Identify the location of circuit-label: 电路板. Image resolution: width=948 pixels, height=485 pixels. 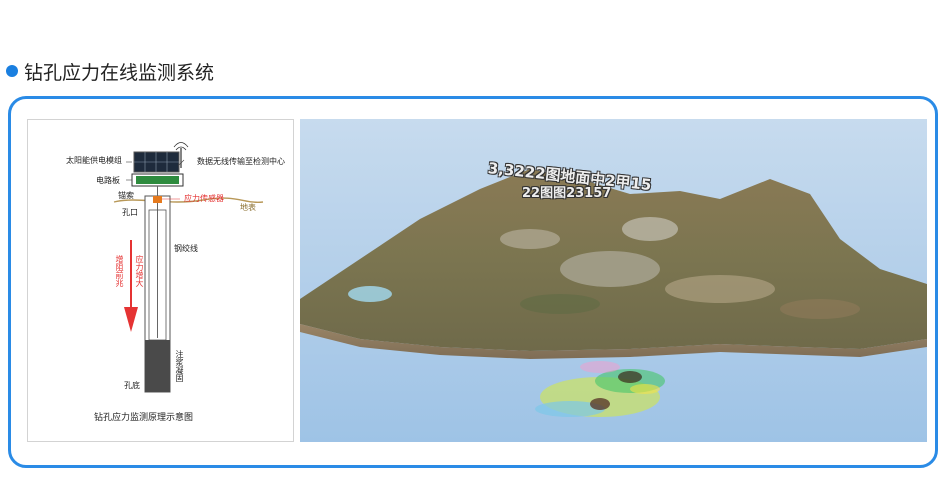
(108, 180).